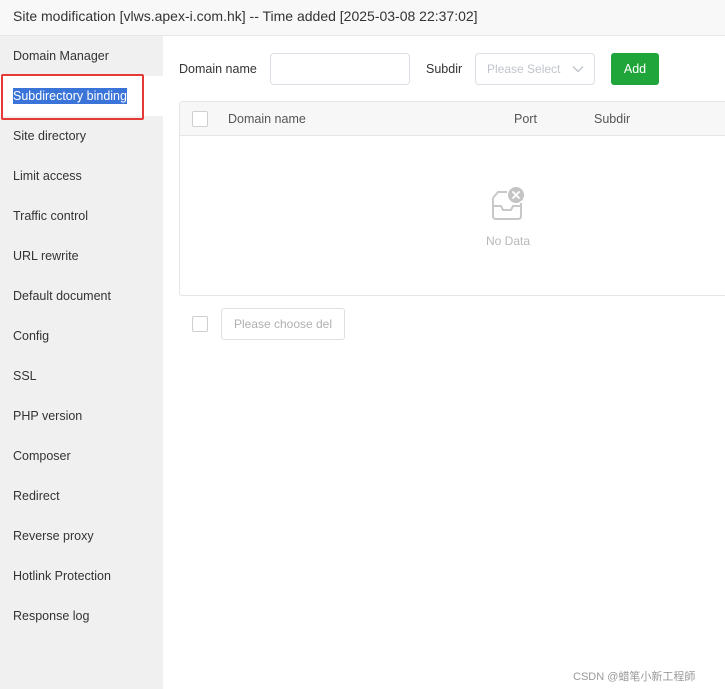  Describe the element at coordinates (62, 296) in the screenshot. I see `sidebar-item-label: Default document` at that location.